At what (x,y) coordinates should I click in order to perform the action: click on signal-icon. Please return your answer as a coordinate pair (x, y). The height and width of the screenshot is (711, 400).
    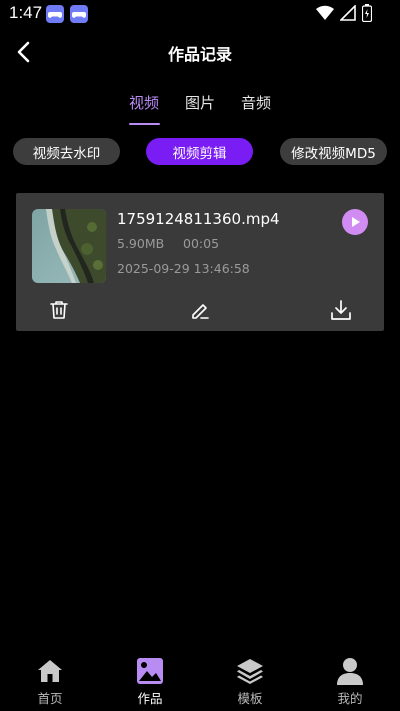
    Looking at the image, I should click on (347, 14).